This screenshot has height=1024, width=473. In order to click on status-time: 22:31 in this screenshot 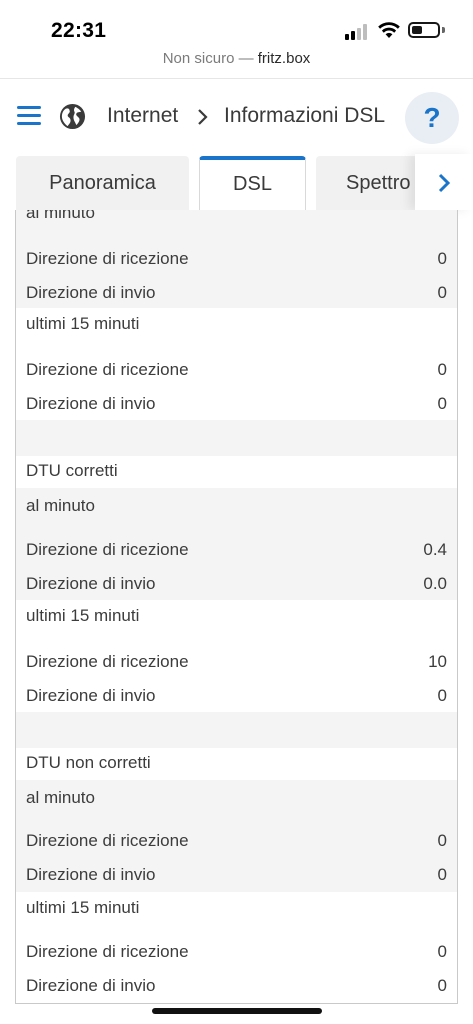, I will do `click(79, 30)`.